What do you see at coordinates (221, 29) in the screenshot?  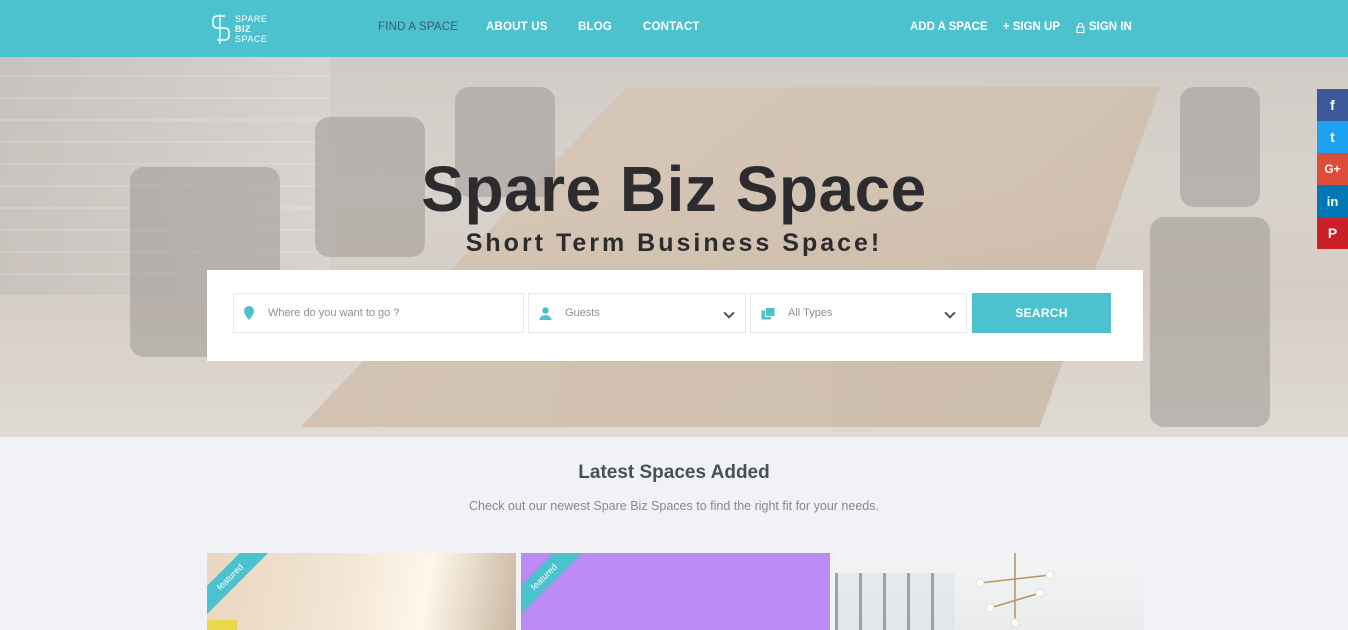 I see `logo-mark-icon` at bounding box center [221, 29].